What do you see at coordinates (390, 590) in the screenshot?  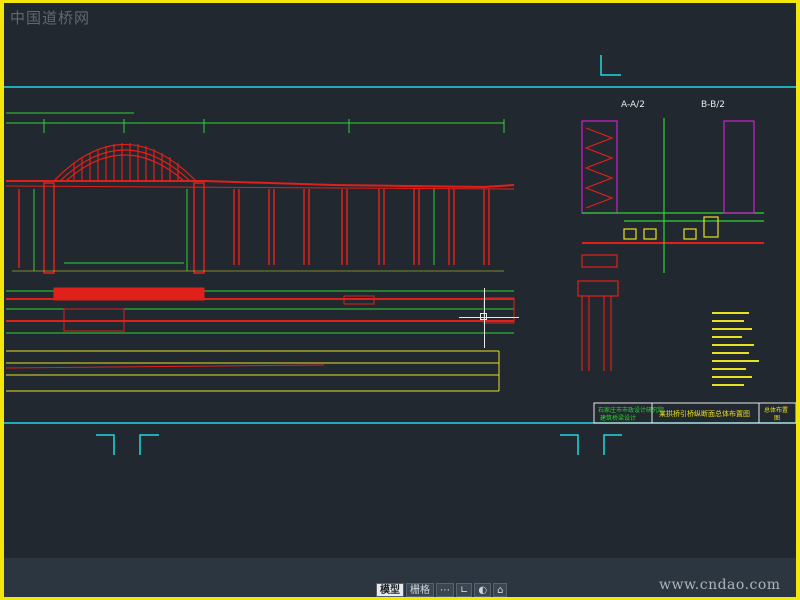 I see `model-tab: 模型` at bounding box center [390, 590].